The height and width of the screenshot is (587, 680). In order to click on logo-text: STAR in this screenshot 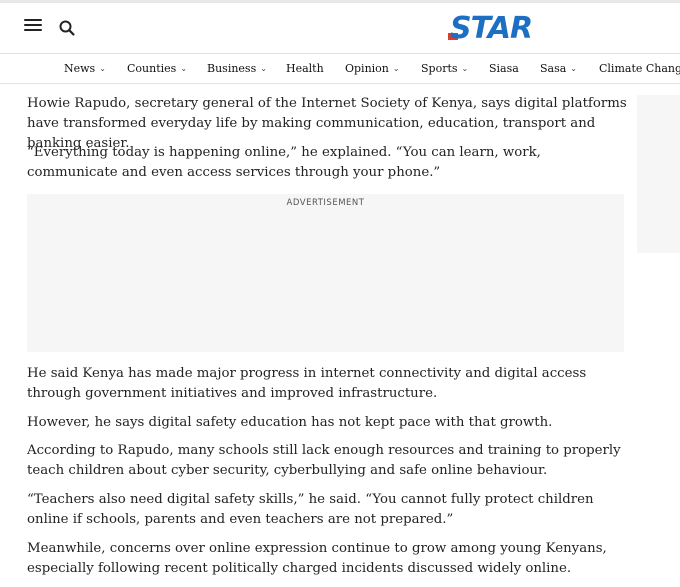, I will do `click(491, 28)`.